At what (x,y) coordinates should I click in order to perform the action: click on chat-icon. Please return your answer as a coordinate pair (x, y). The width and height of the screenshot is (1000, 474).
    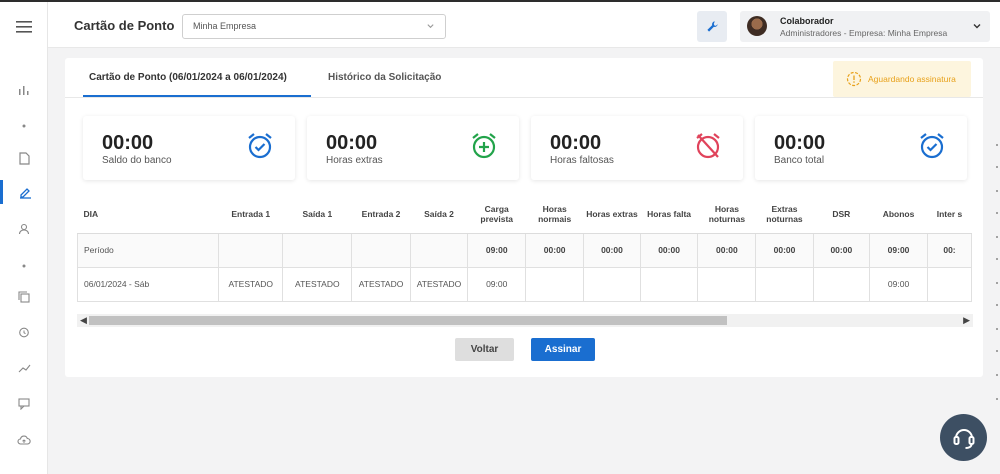
    Looking at the image, I should click on (24, 404).